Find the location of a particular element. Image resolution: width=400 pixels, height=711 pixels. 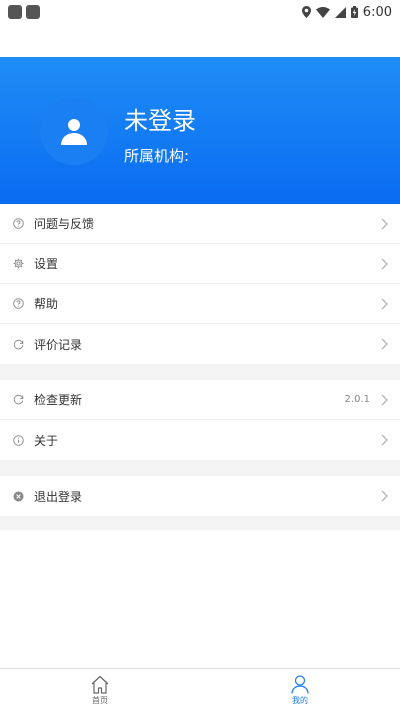

battery-icon is located at coordinates (354, 12).